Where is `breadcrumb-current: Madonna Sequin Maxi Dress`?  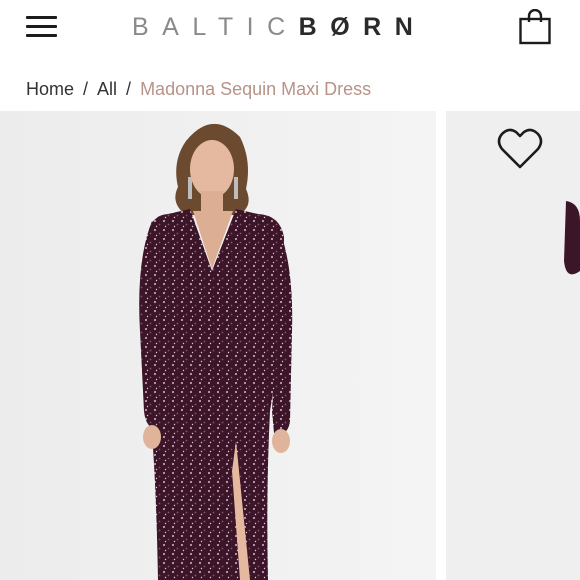 breadcrumb-current: Madonna Sequin Maxi Dress is located at coordinates (256, 88).